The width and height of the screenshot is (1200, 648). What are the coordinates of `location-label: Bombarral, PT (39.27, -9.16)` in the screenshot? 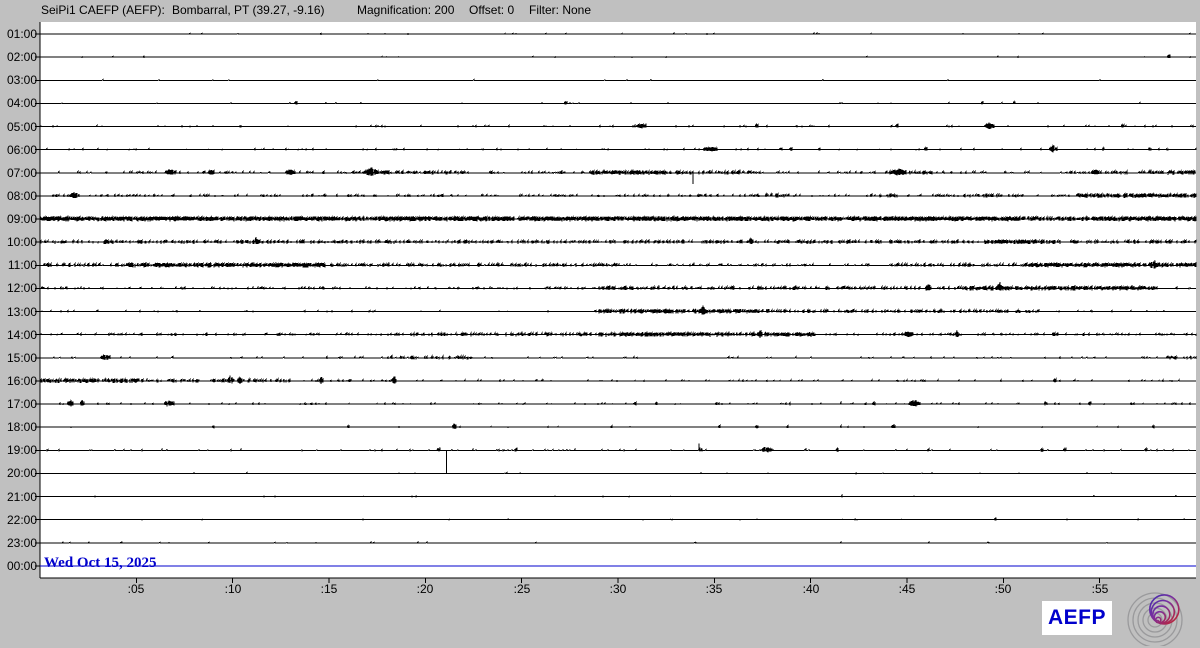 It's located at (248, 10).